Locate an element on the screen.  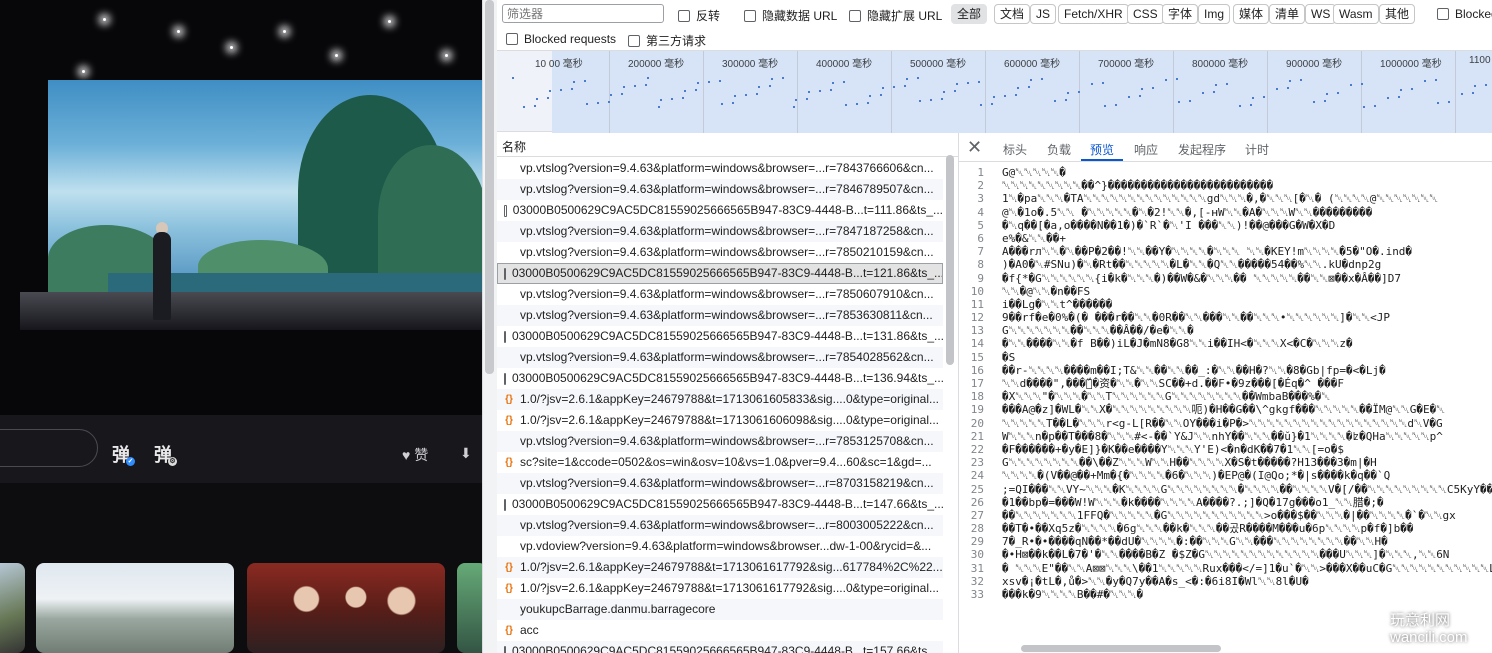
tab-response: 响应 is located at coordinates (1146, 149).